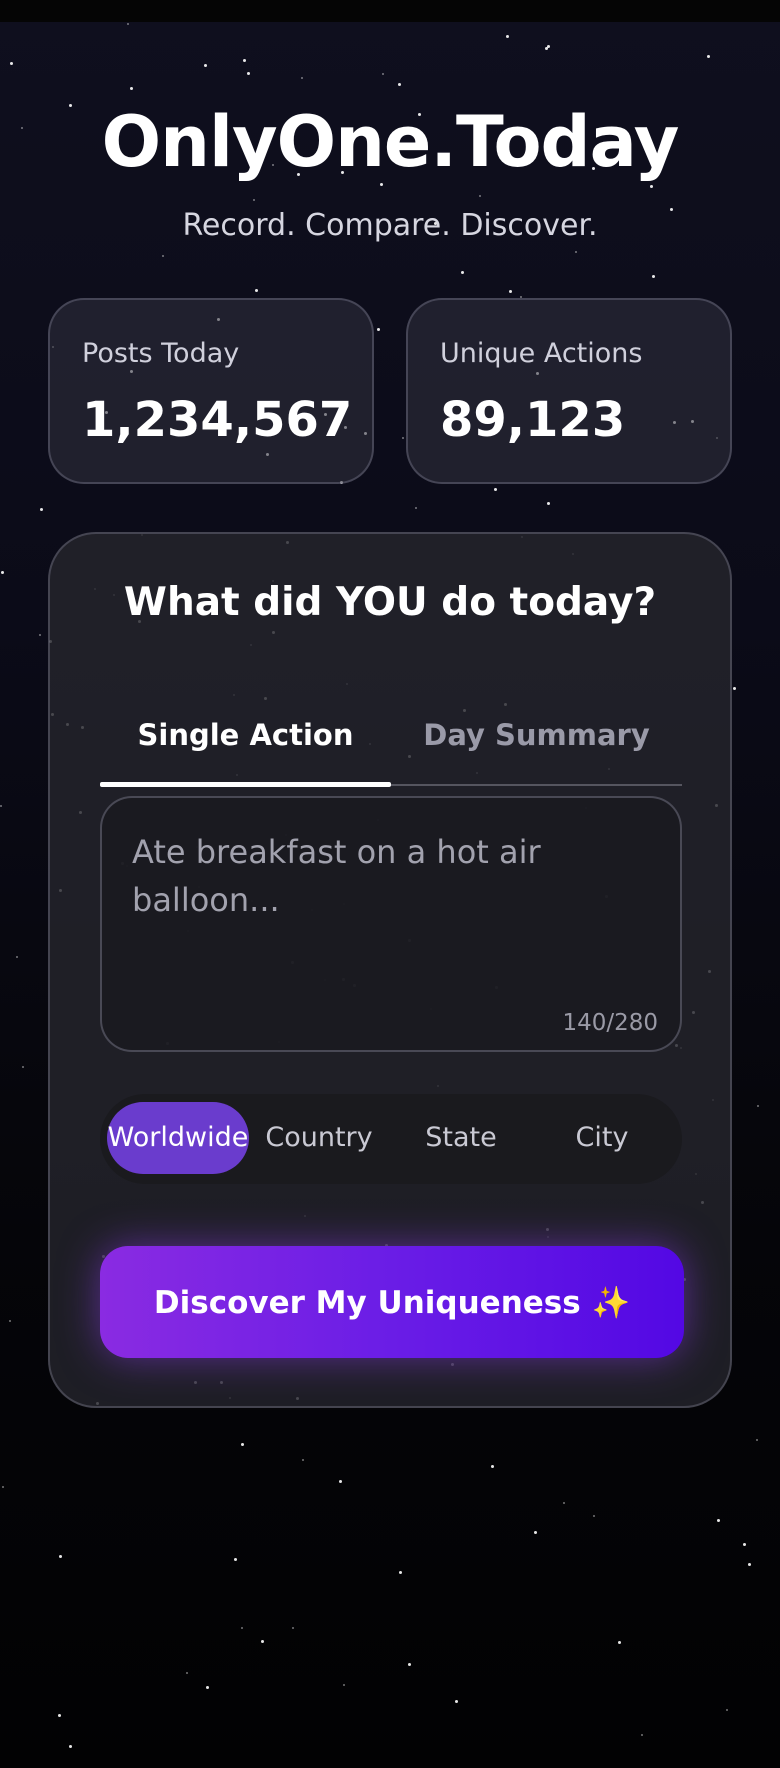  Describe the element at coordinates (536, 735) in the screenshot. I see `tab-day-summary: Day Summary` at that location.